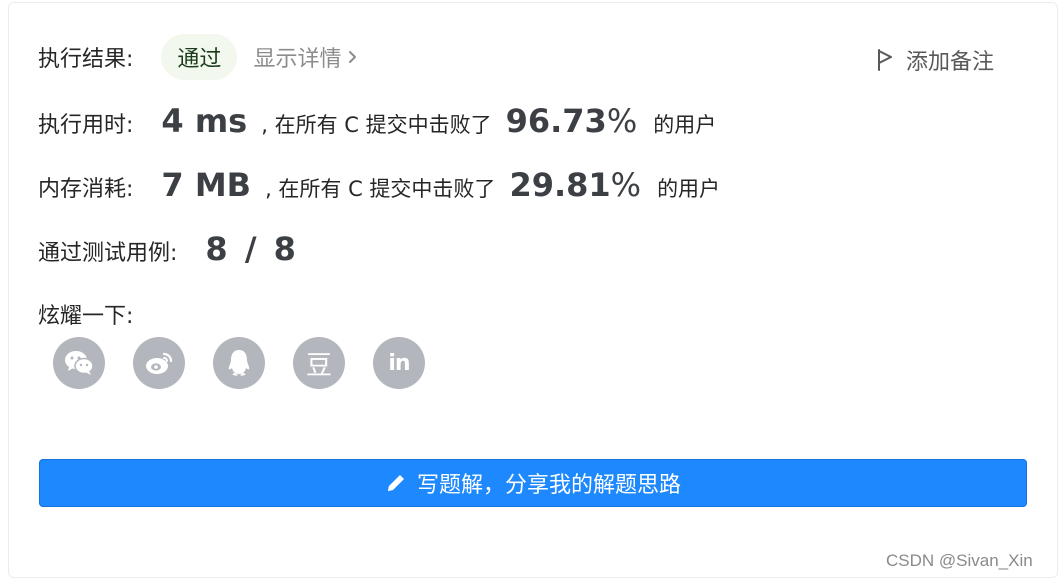  Describe the element at coordinates (622, 121) in the screenshot. I see `runtime-percent-sign: %` at that location.